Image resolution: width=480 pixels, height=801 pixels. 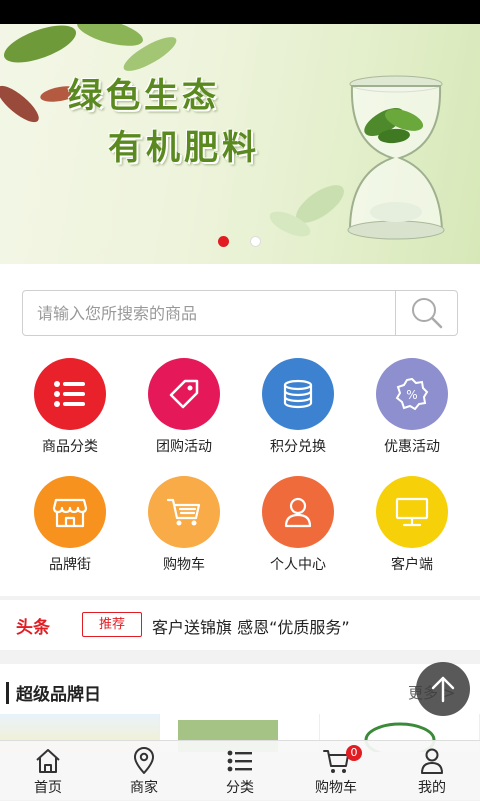 What do you see at coordinates (336, 788) in the screenshot?
I see `tab-label: 购物车` at bounding box center [336, 788].